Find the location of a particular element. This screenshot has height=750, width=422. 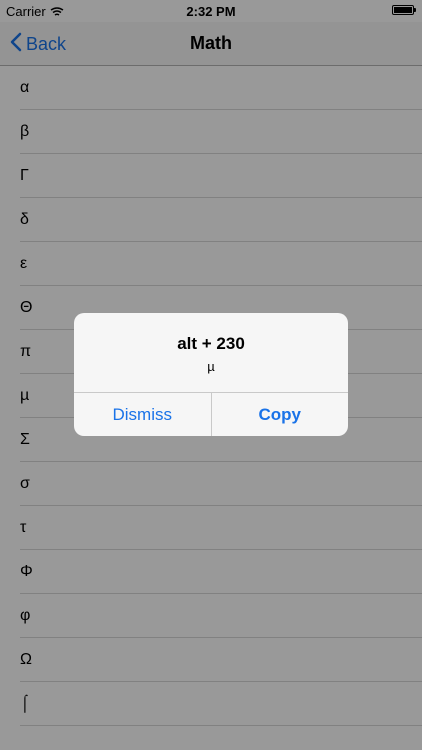

alert-dialog: alt + 230 µ Dismiss Copy is located at coordinates (211, 374).